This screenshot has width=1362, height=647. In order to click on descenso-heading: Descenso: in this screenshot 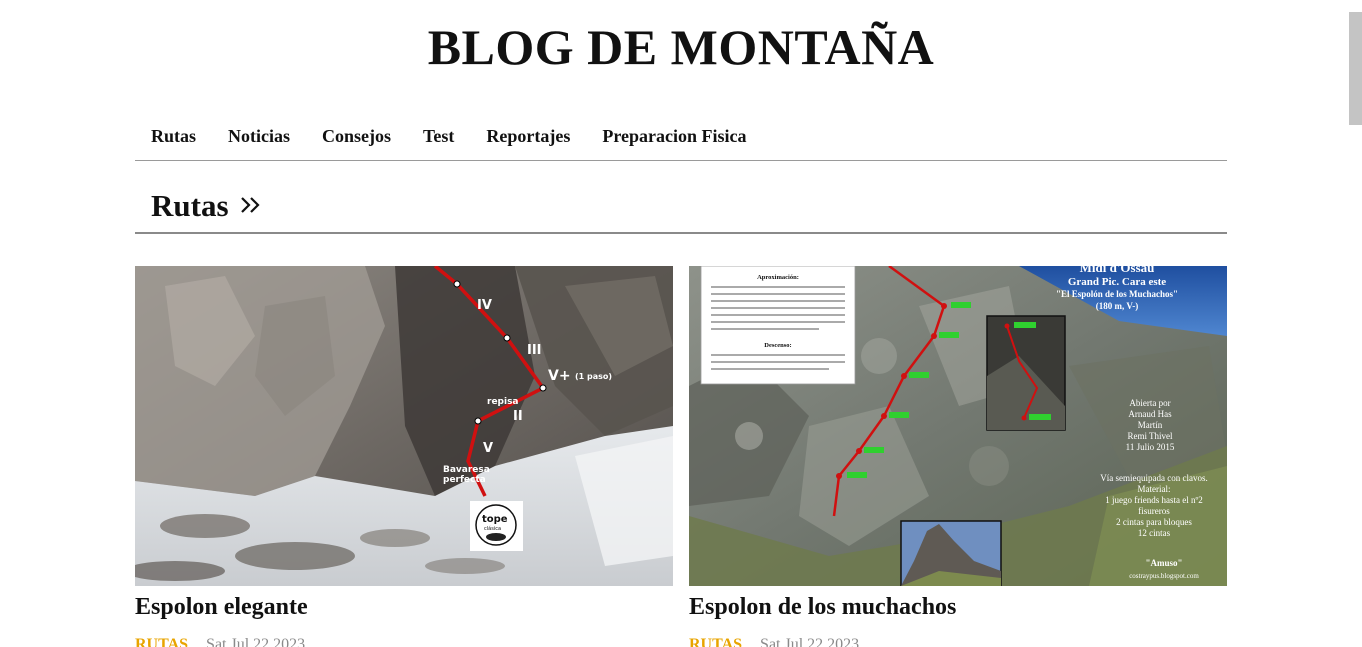, I will do `click(777, 345)`.